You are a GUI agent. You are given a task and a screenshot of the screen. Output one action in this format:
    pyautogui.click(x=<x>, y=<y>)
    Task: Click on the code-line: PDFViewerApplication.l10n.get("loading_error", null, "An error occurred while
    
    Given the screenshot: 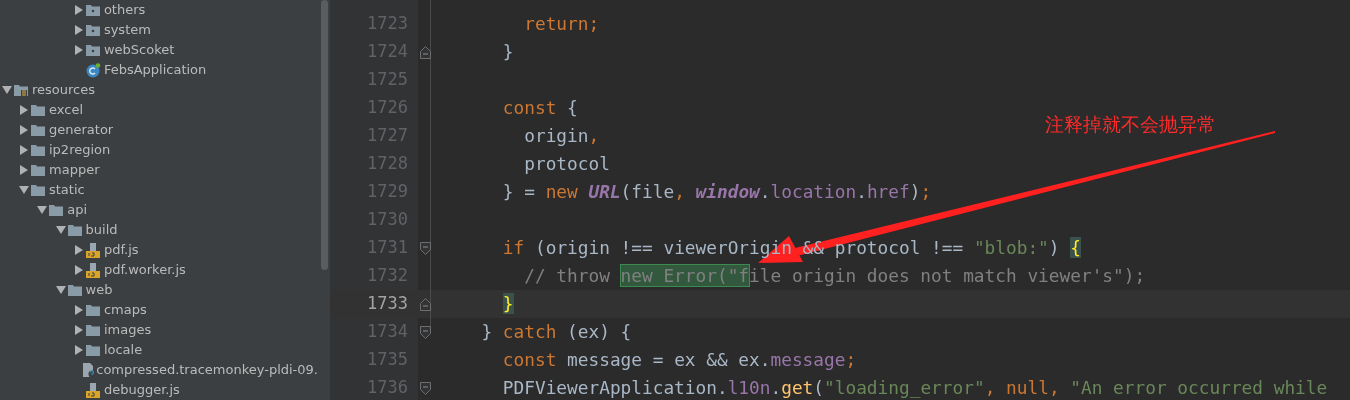 What is the action you would take?
    pyautogui.click(x=914, y=387)
    